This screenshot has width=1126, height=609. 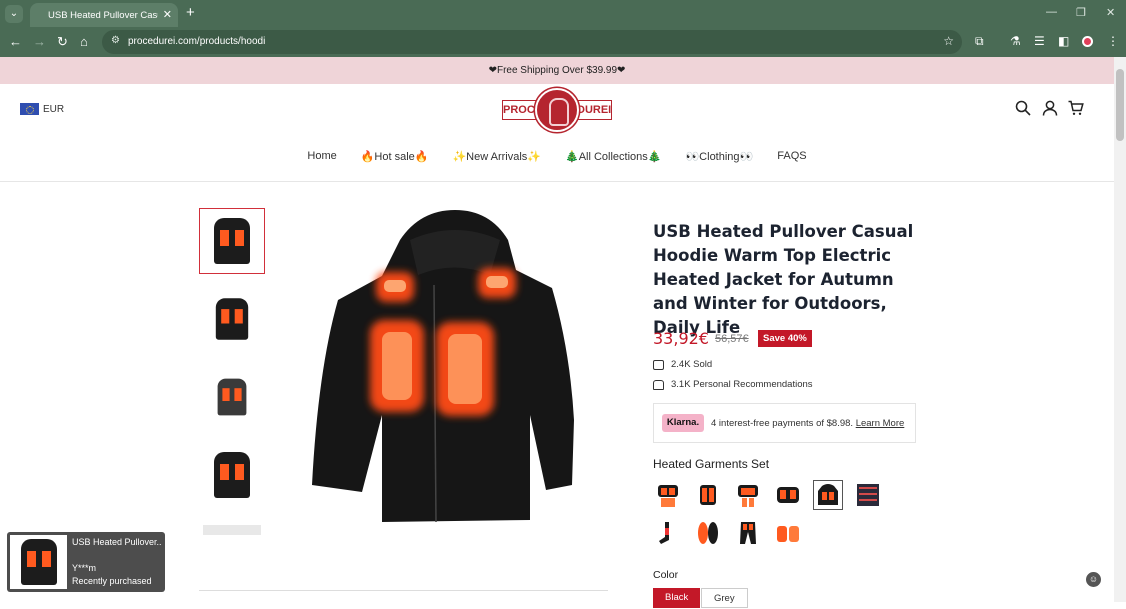 What do you see at coordinates (167, 14) in the screenshot?
I see `close-icon: ✕` at bounding box center [167, 14].